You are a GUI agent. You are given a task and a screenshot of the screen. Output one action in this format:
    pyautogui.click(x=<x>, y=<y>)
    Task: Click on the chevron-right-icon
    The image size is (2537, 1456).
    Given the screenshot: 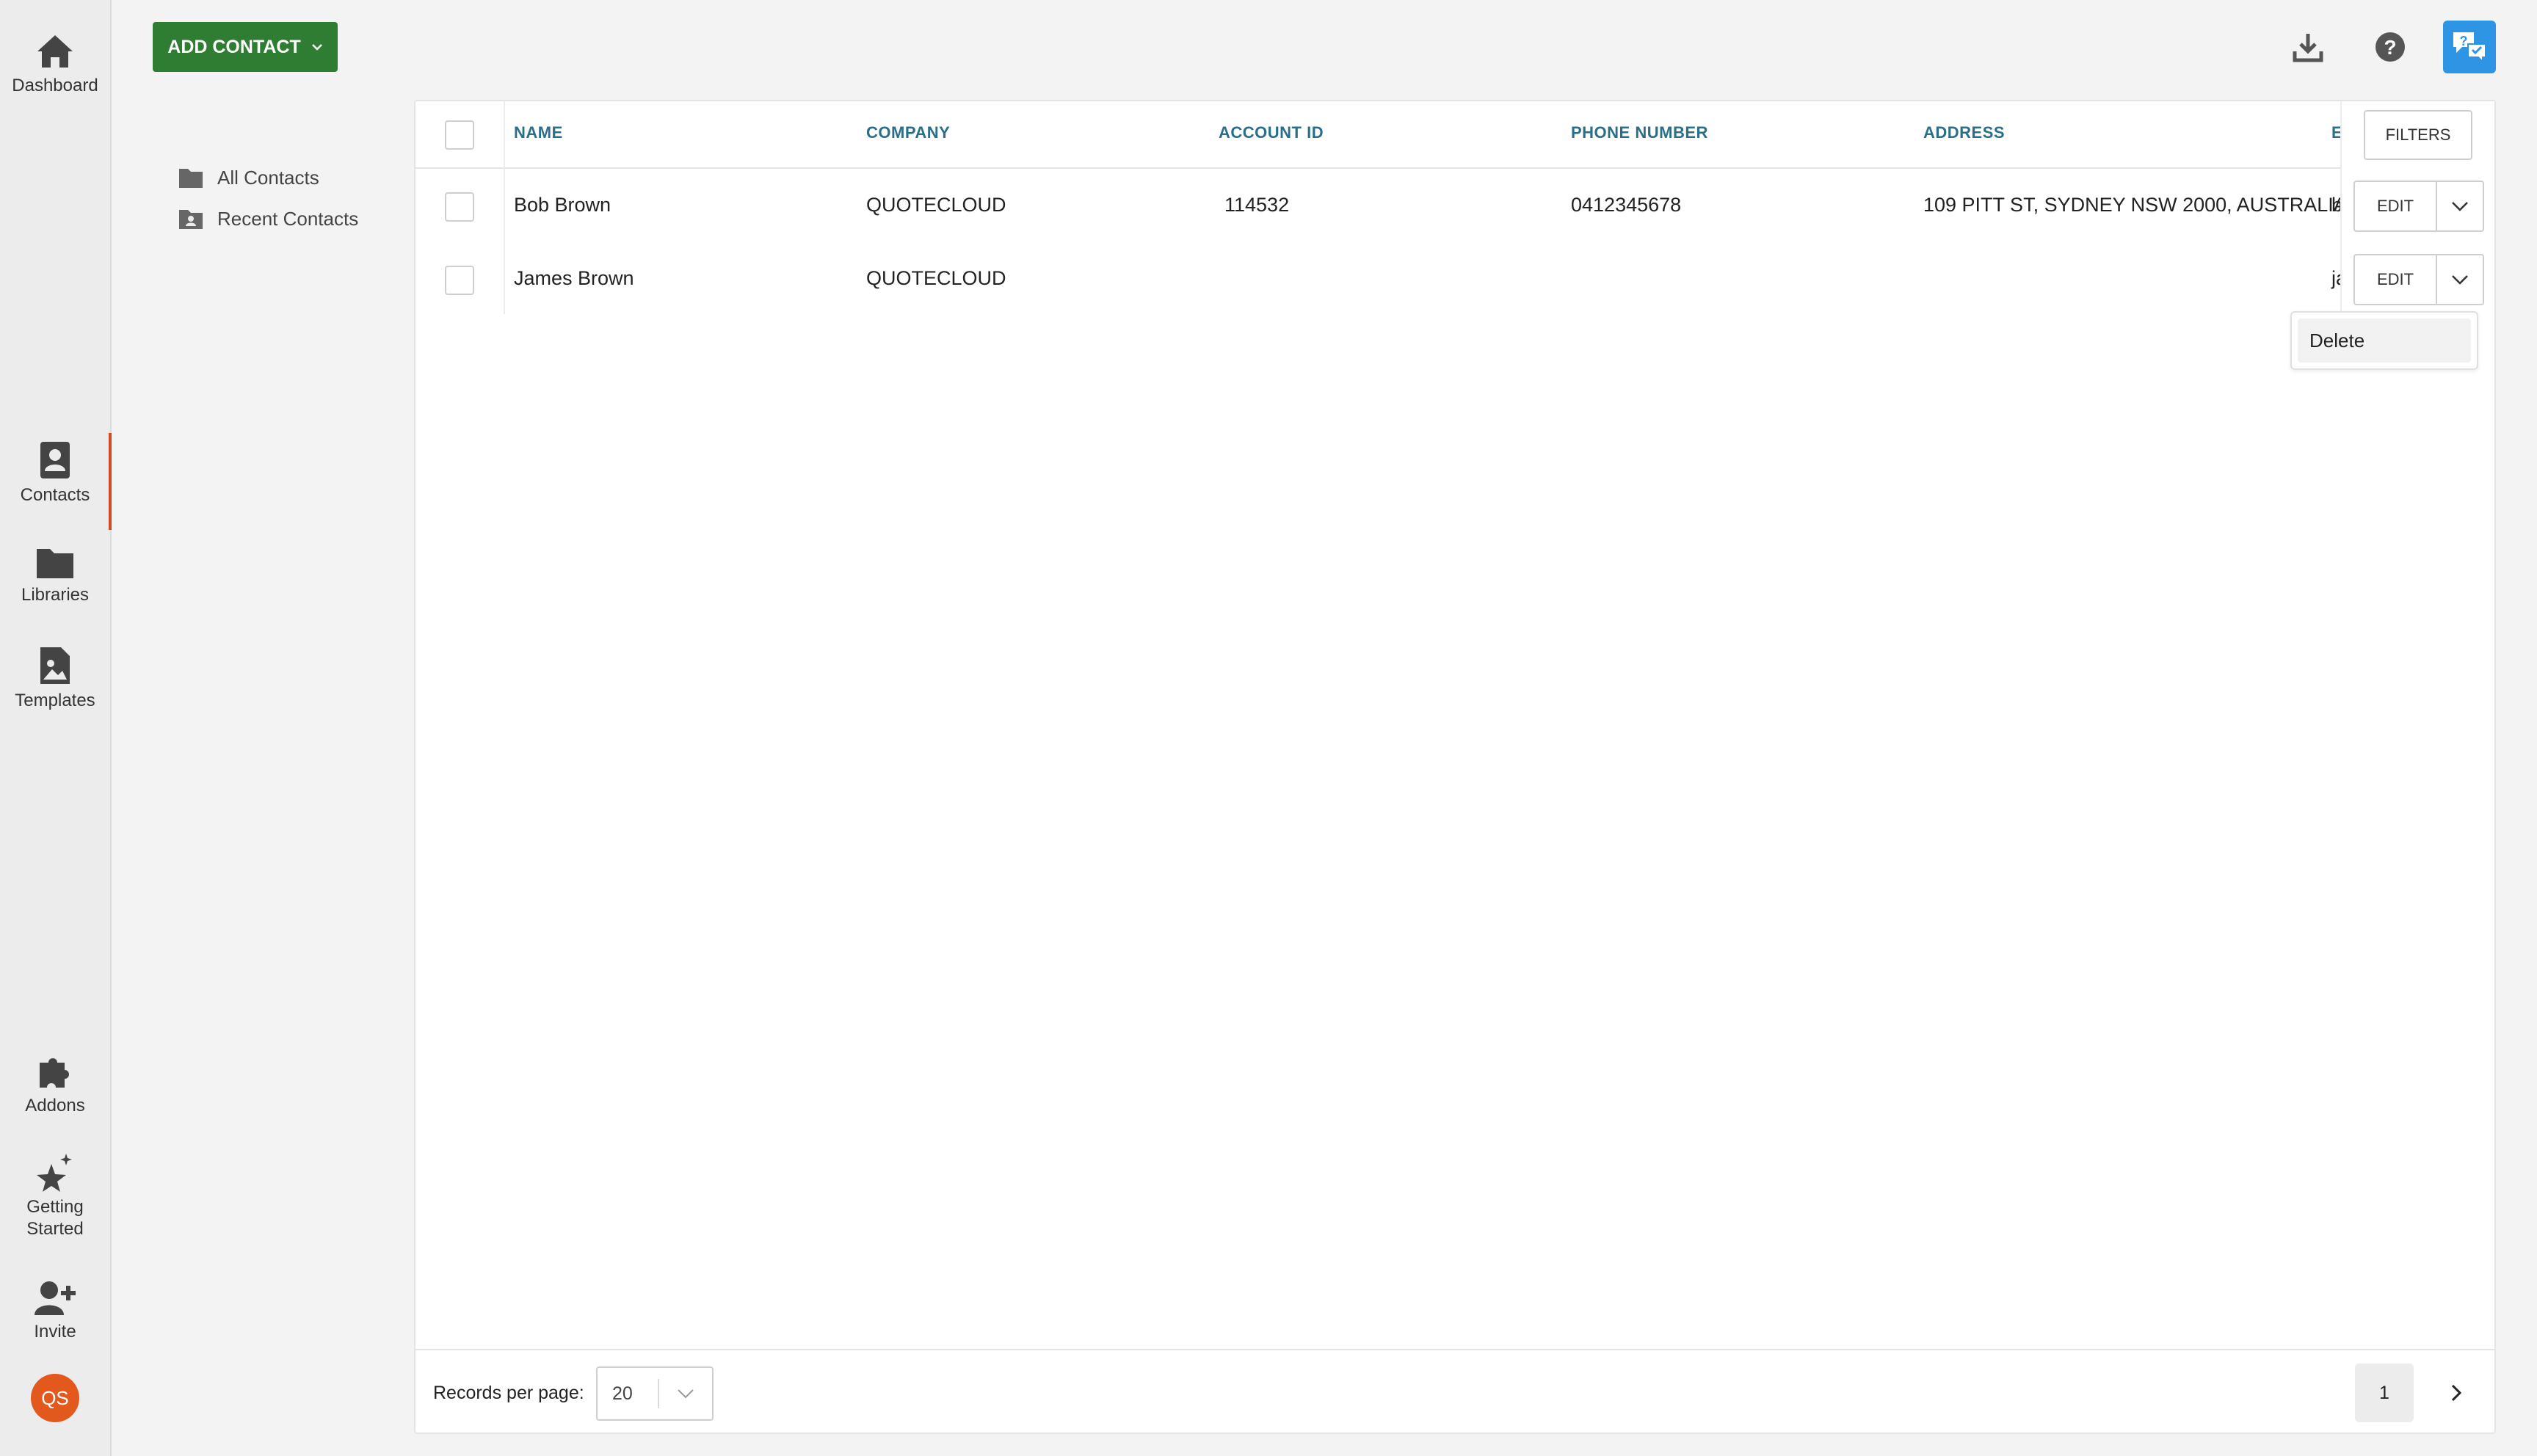 What is the action you would take?
    pyautogui.click(x=2456, y=1393)
    